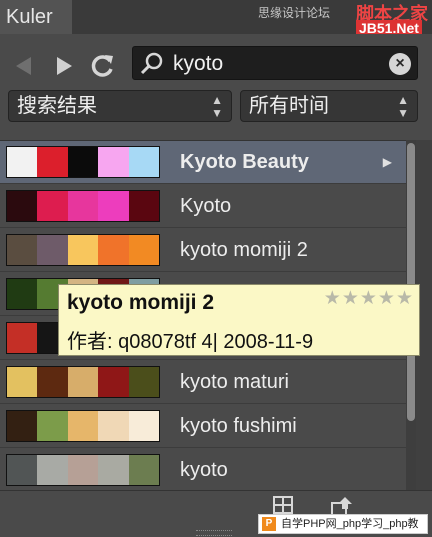 This screenshot has height=537, width=432. Describe the element at coordinates (190, 342) in the screenshot. I see `tooltip-meta: 作者: q08078tf 4| 2008-11-9` at that location.